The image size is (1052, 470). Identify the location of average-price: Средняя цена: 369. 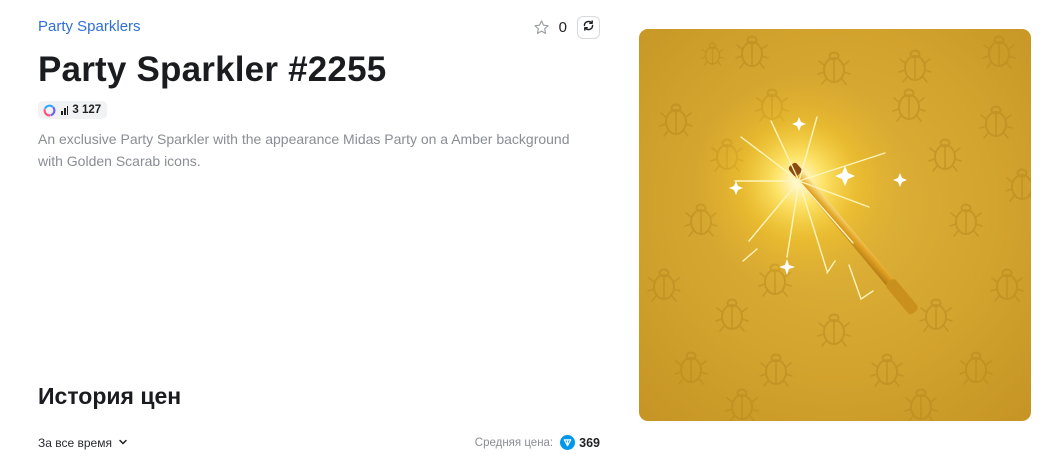
(537, 442).